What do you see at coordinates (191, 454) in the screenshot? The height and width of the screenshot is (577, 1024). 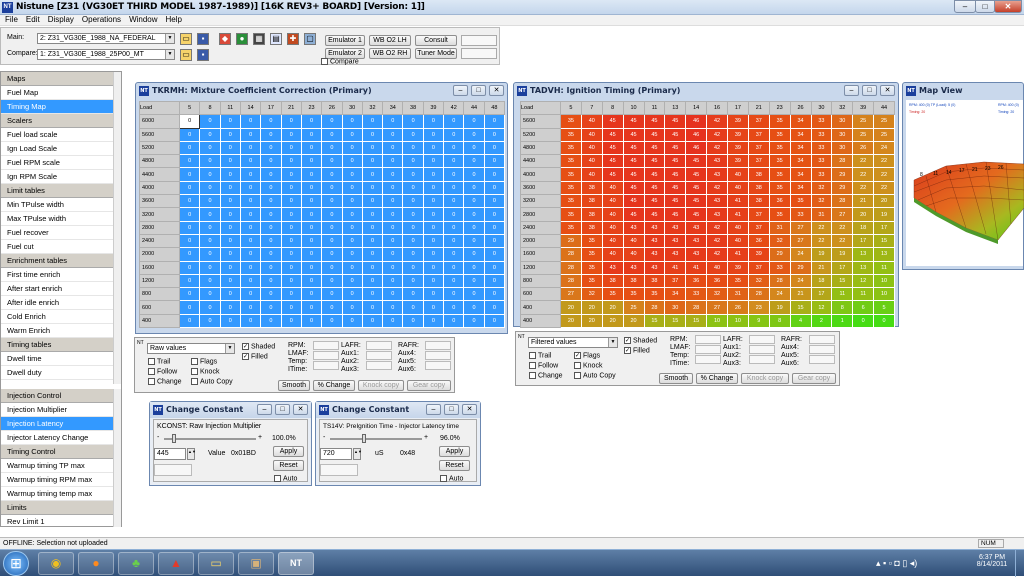 I see `spin-icon: ▲▼` at bounding box center [191, 454].